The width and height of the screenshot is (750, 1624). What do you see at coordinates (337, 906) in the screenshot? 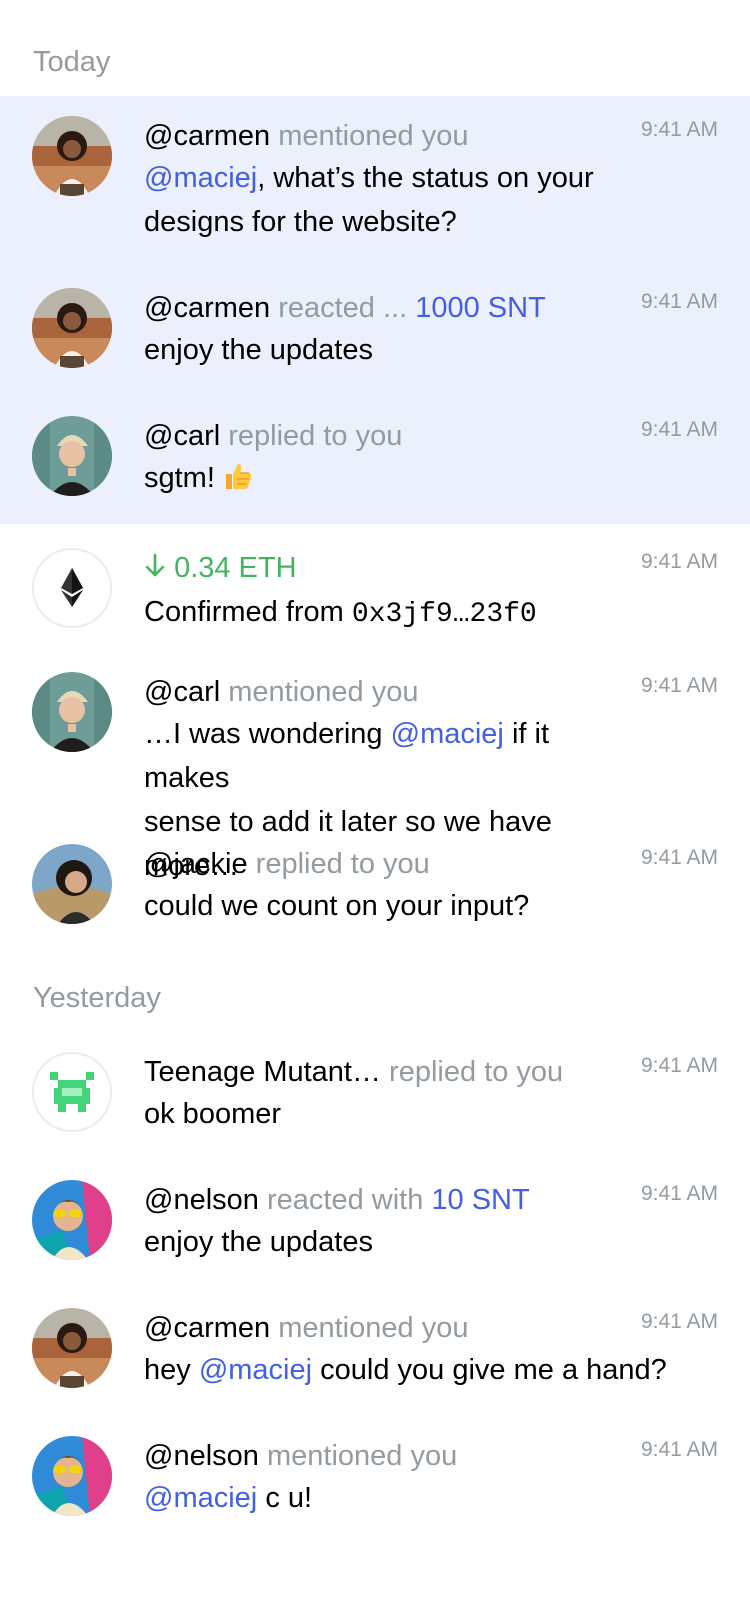
I see `message-text: could we count on your input?` at bounding box center [337, 906].